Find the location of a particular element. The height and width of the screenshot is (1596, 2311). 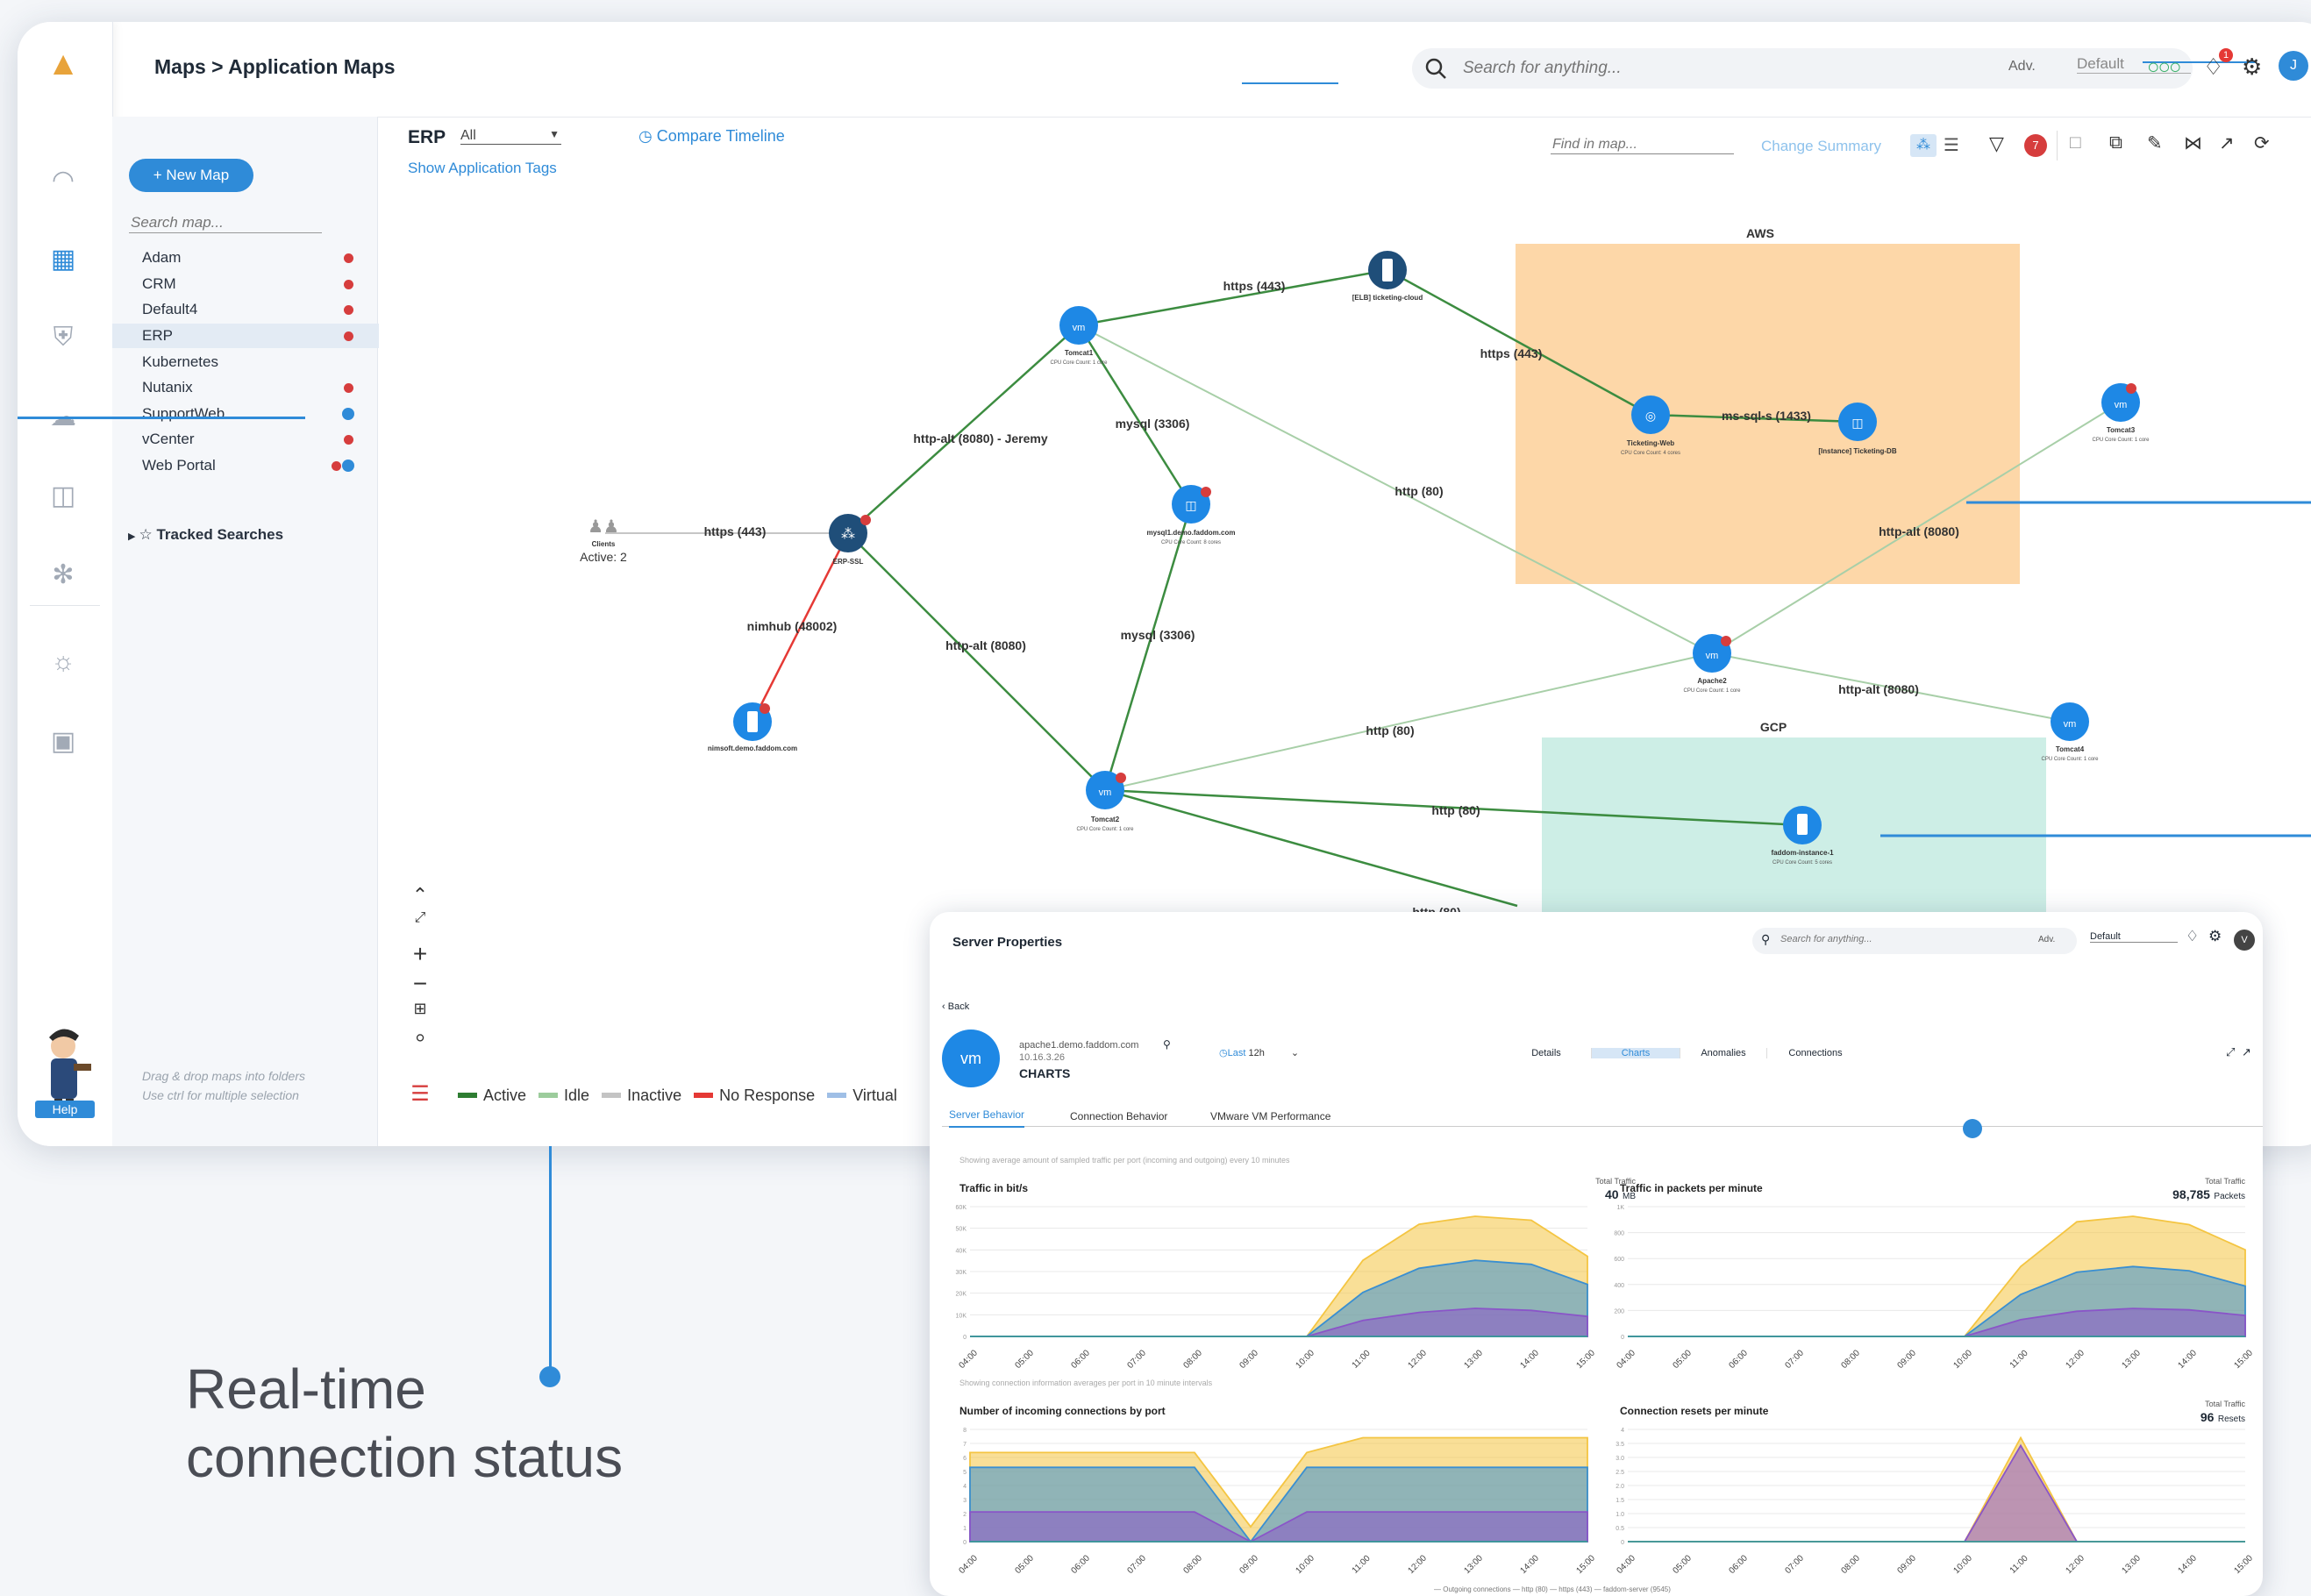

user-avatar: J is located at coordinates (2293, 66).